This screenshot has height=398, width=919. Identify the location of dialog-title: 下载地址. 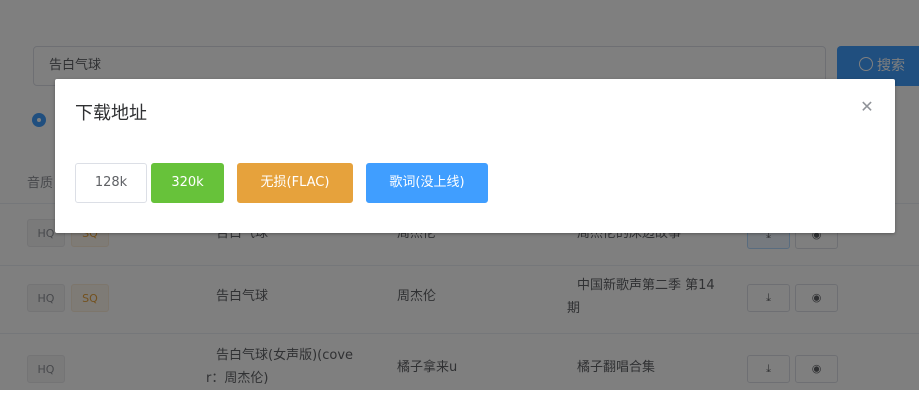
(111, 113).